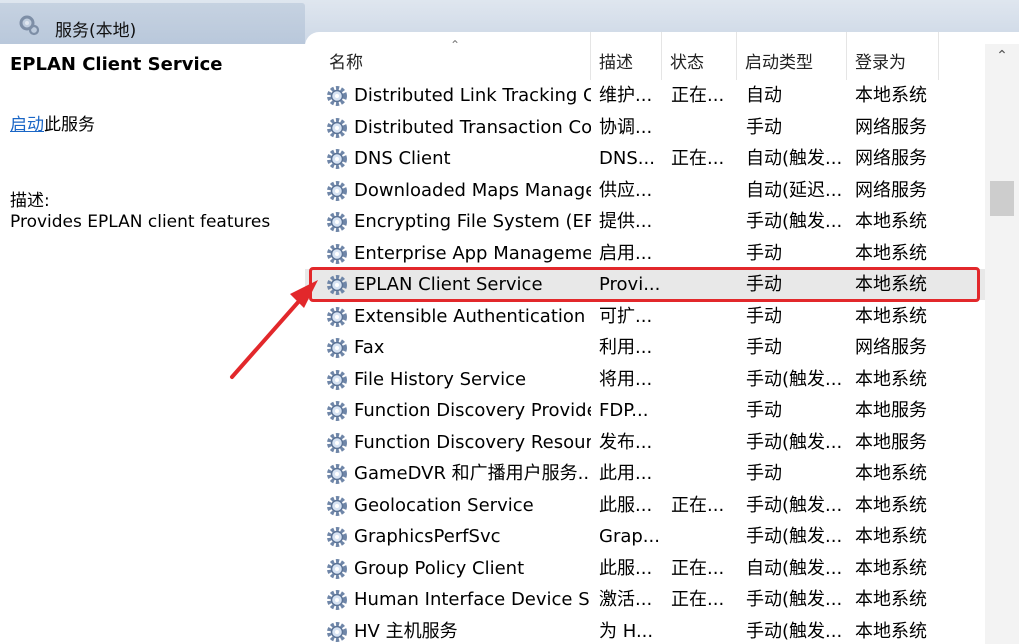  I want to click on table-row: GraphicsPerfSvc Grap... 手动(触发... 本地系统, so click(645, 536).